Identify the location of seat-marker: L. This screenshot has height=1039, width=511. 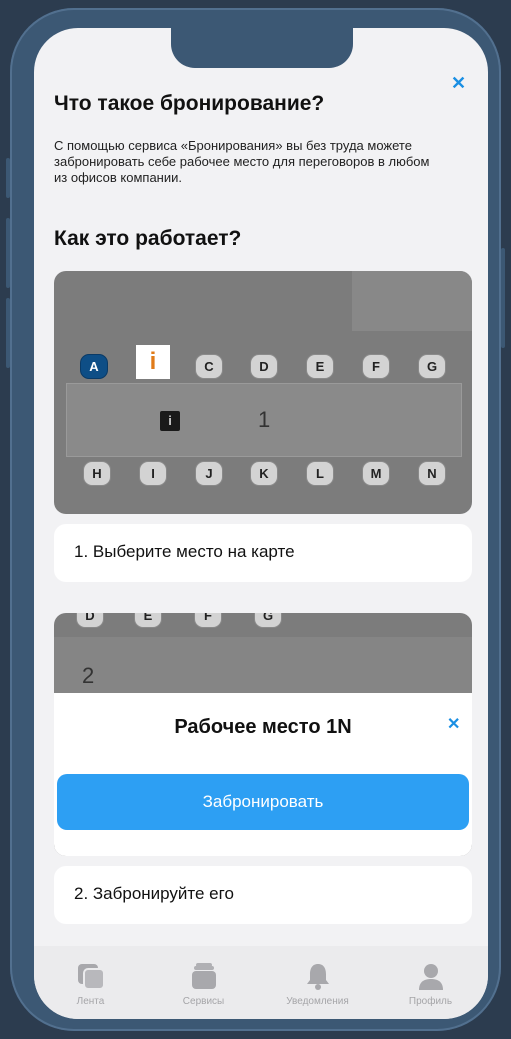
(320, 473).